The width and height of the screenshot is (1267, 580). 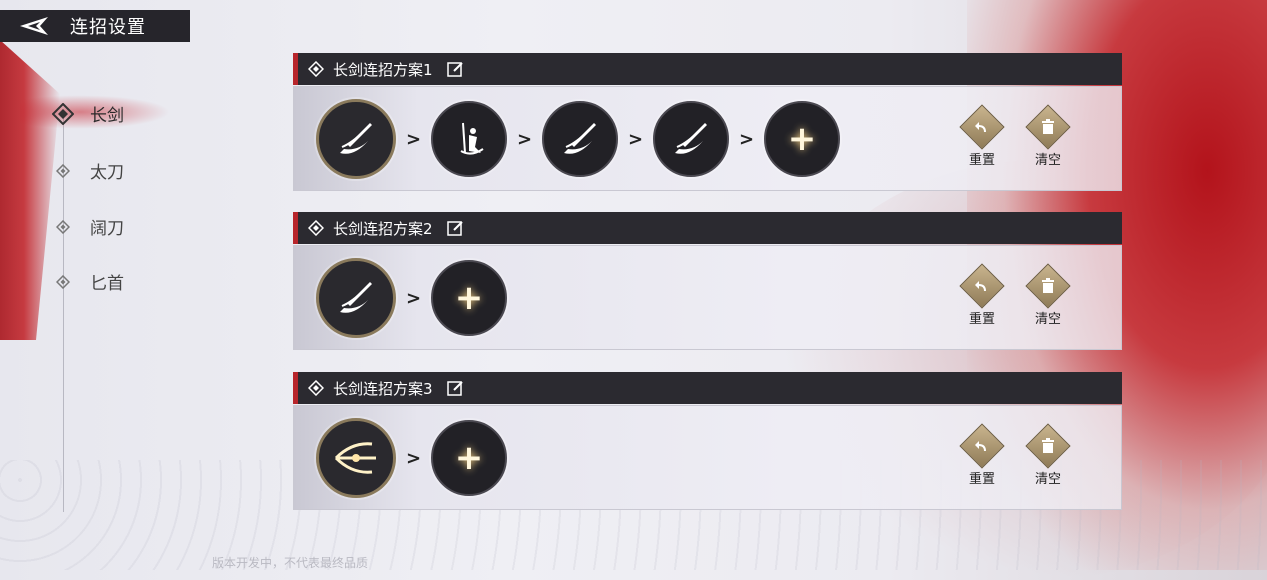 I want to click on nav-item-label: 阔刀, so click(x=107, y=229).